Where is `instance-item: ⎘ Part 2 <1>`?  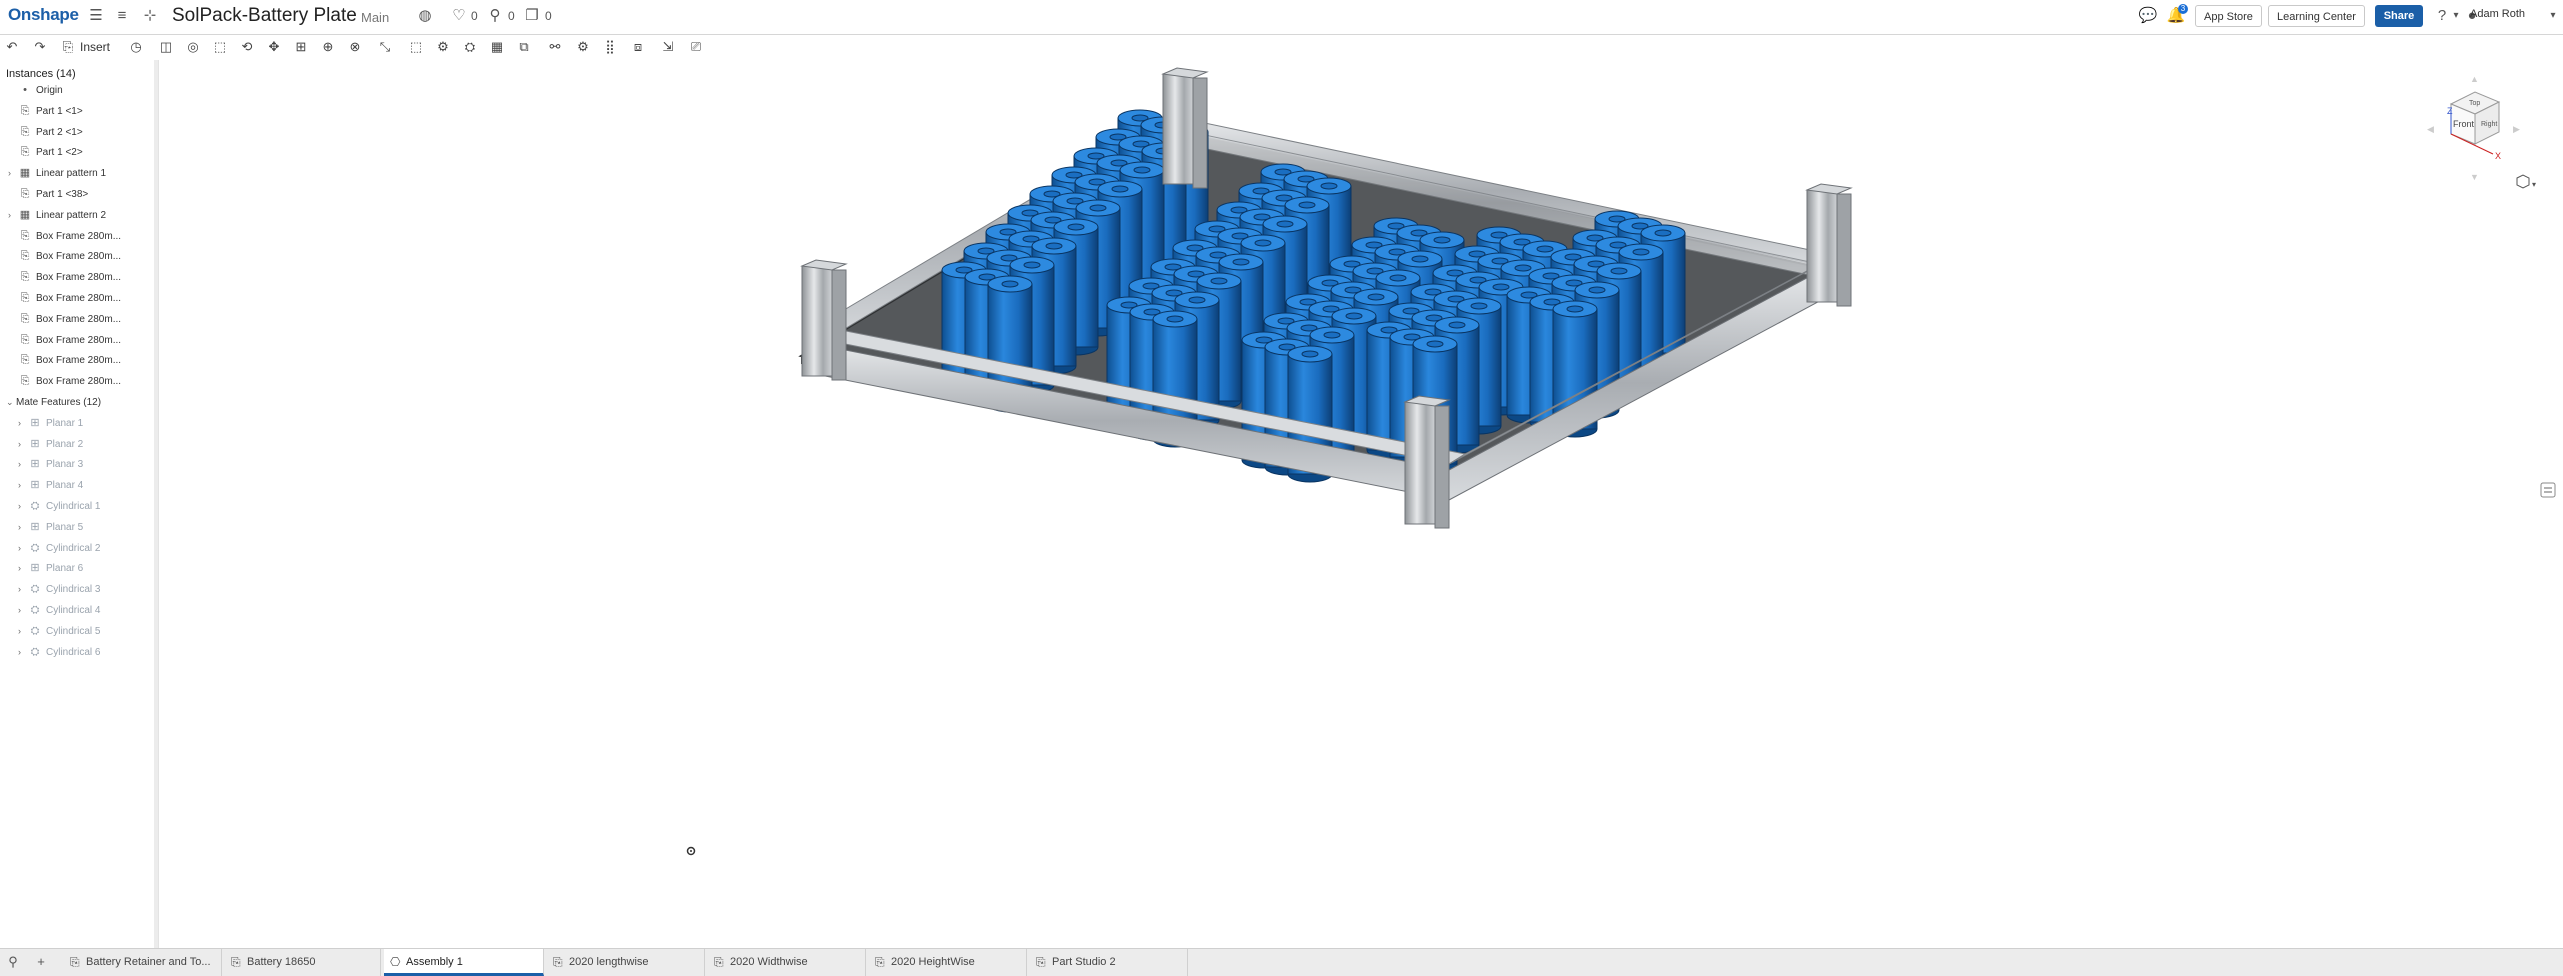 instance-item: ⎘ Part 2 <1> is located at coordinates (50, 132).